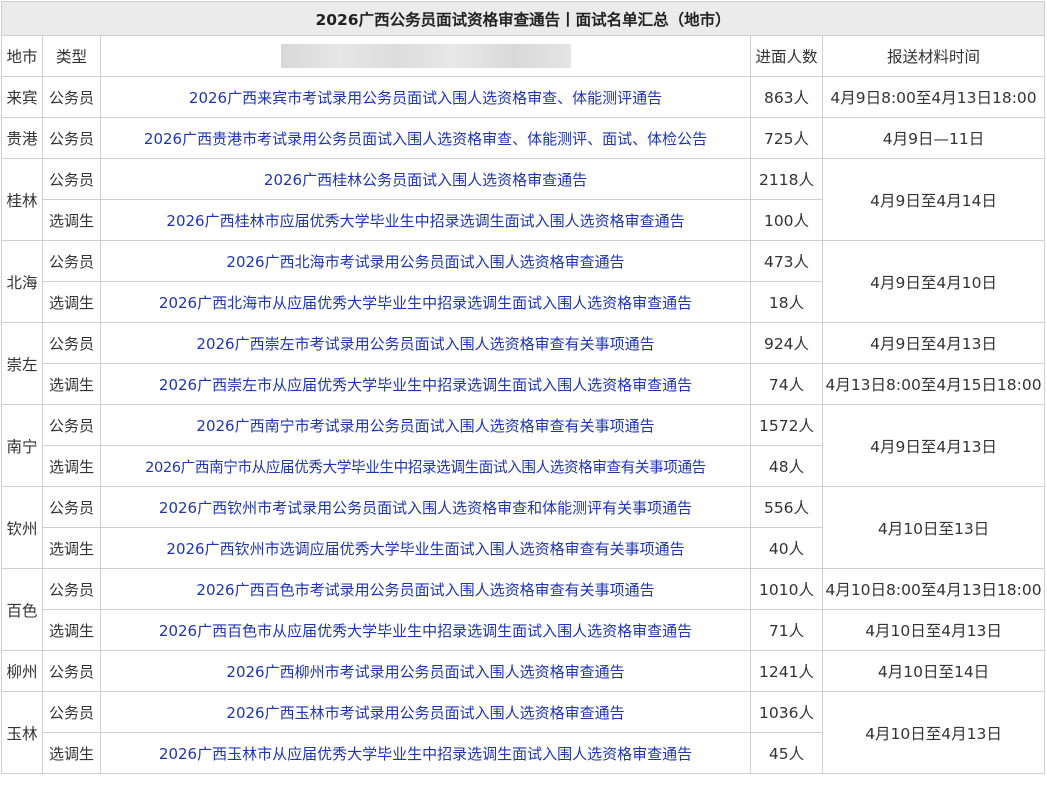  Describe the element at coordinates (933, 671) in the screenshot. I see `time-cell: 4月10日至14日` at that location.